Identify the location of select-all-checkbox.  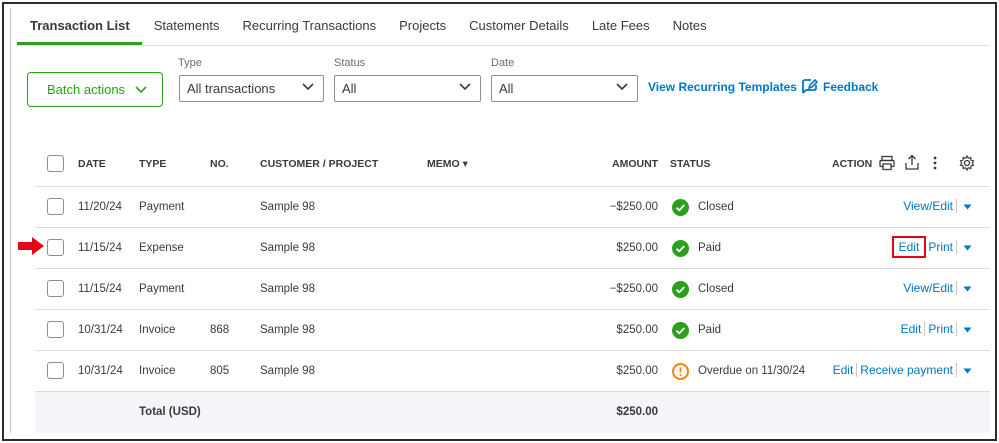
(55, 163).